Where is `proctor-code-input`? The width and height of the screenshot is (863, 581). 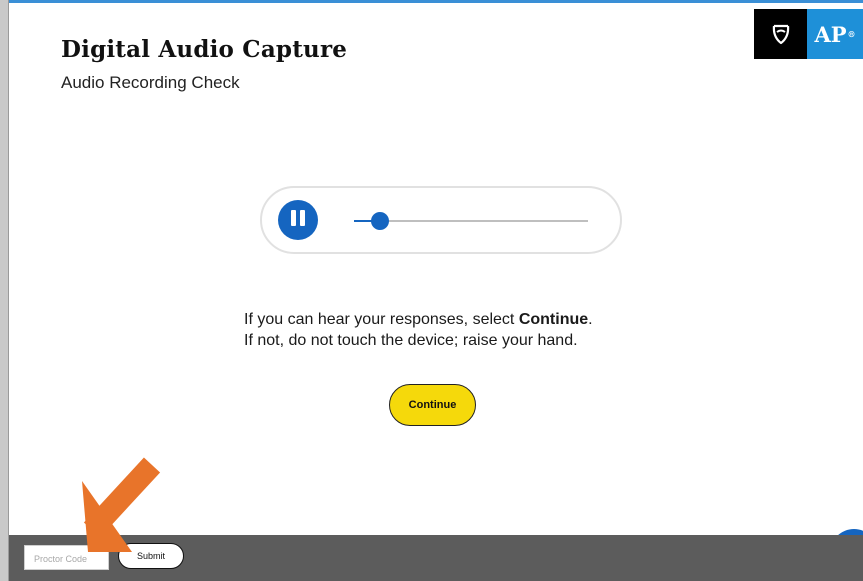
proctor-code-input is located at coordinates (66, 557).